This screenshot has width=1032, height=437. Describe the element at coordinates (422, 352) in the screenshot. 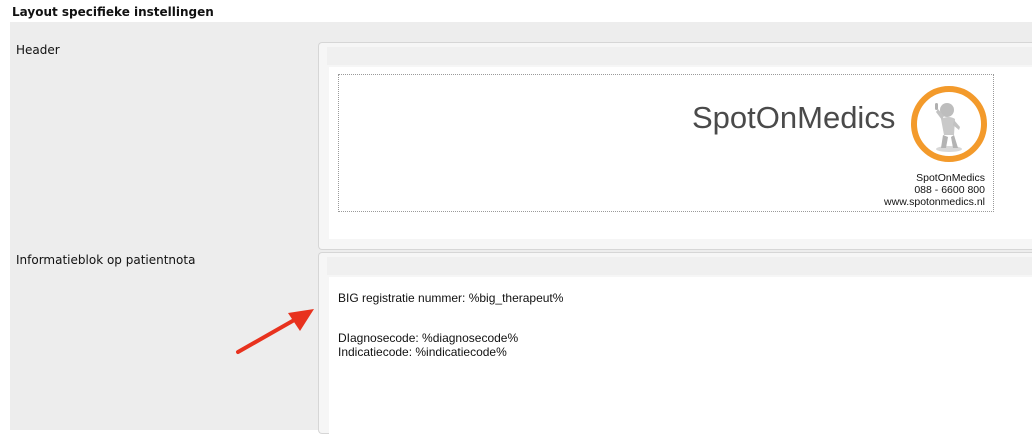

I see `indication-code-line: Indicatiecode: %indicatiecode%` at that location.